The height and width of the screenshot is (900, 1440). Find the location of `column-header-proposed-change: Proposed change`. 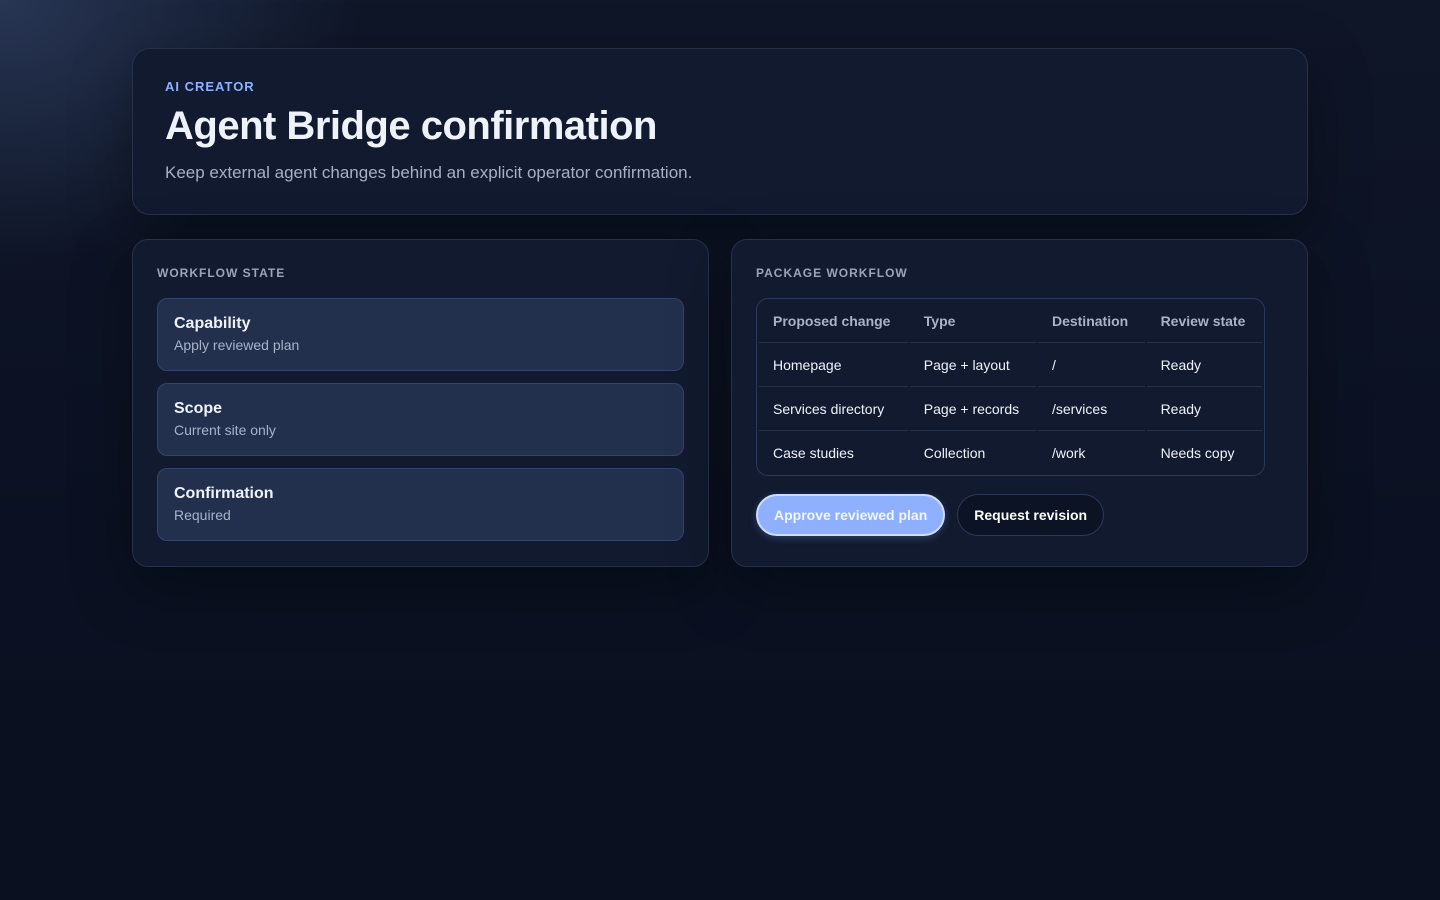

column-header-proposed-change: Proposed change is located at coordinates (833, 321).